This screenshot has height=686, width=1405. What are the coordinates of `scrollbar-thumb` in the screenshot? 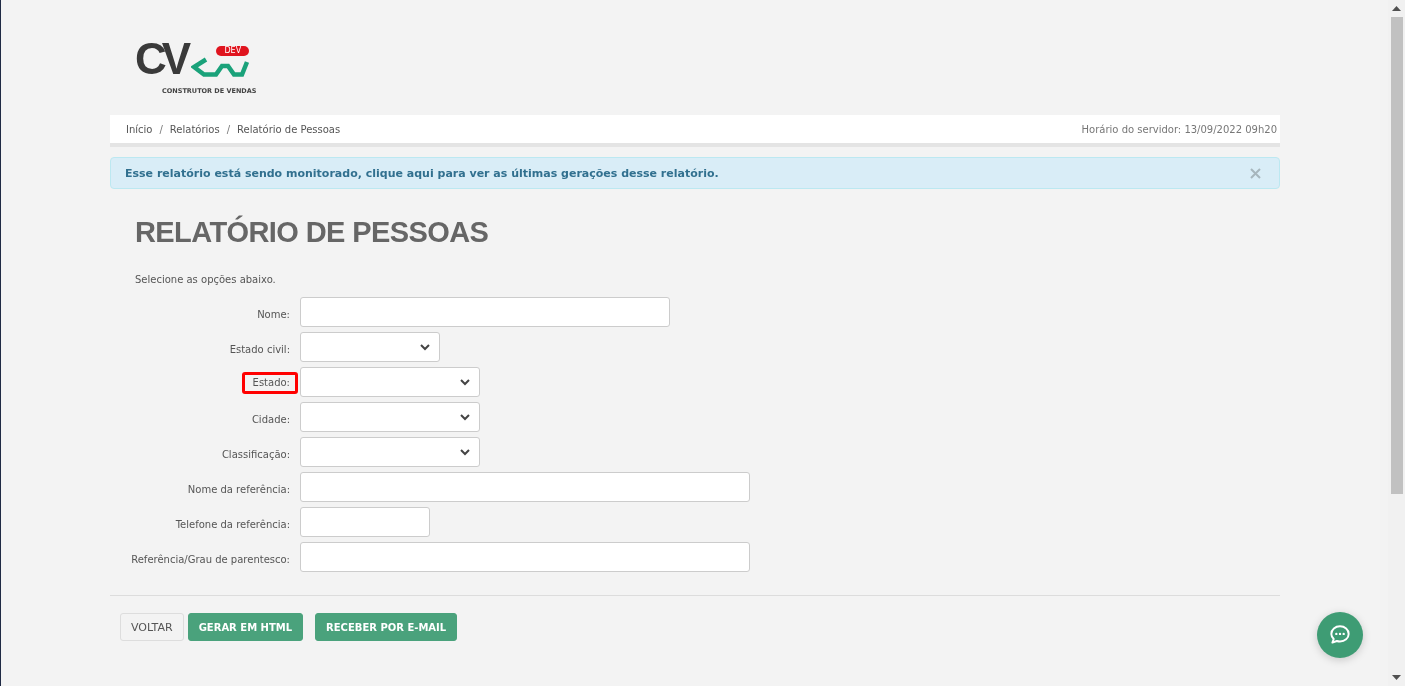 It's located at (1396, 255).